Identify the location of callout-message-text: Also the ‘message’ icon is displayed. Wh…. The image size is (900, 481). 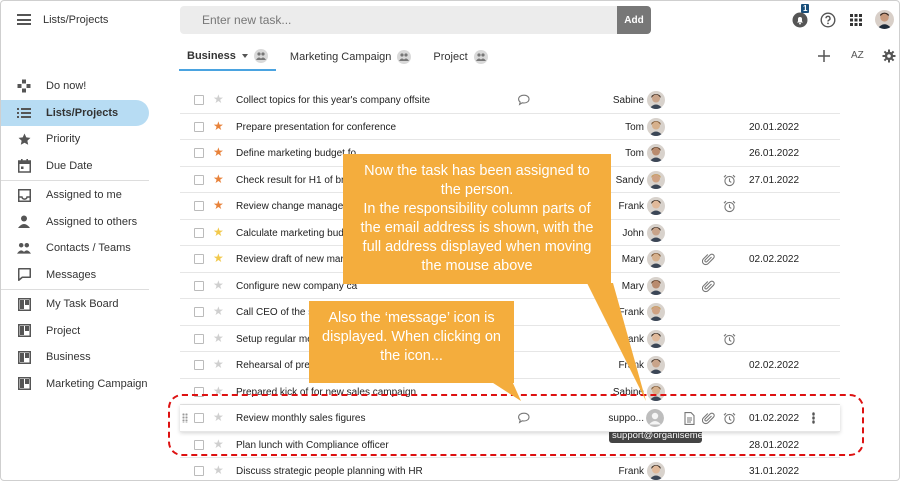
(411, 337).